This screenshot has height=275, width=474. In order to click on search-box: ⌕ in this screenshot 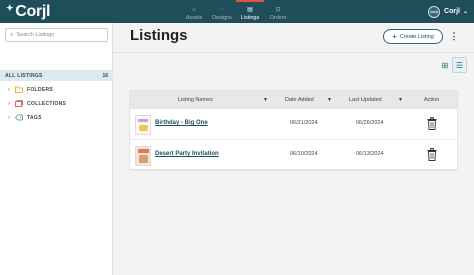, I will do `click(56, 35)`.